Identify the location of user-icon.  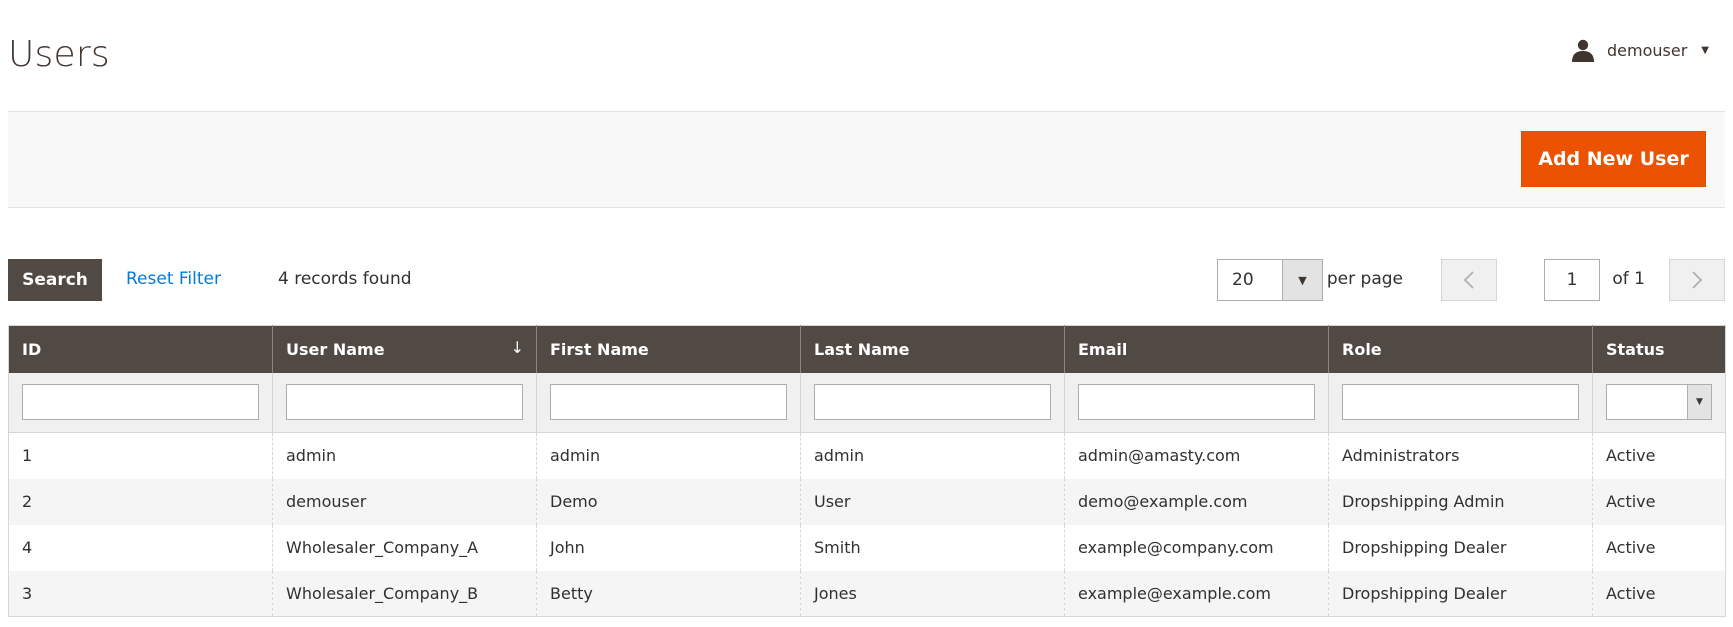
(1583, 50).